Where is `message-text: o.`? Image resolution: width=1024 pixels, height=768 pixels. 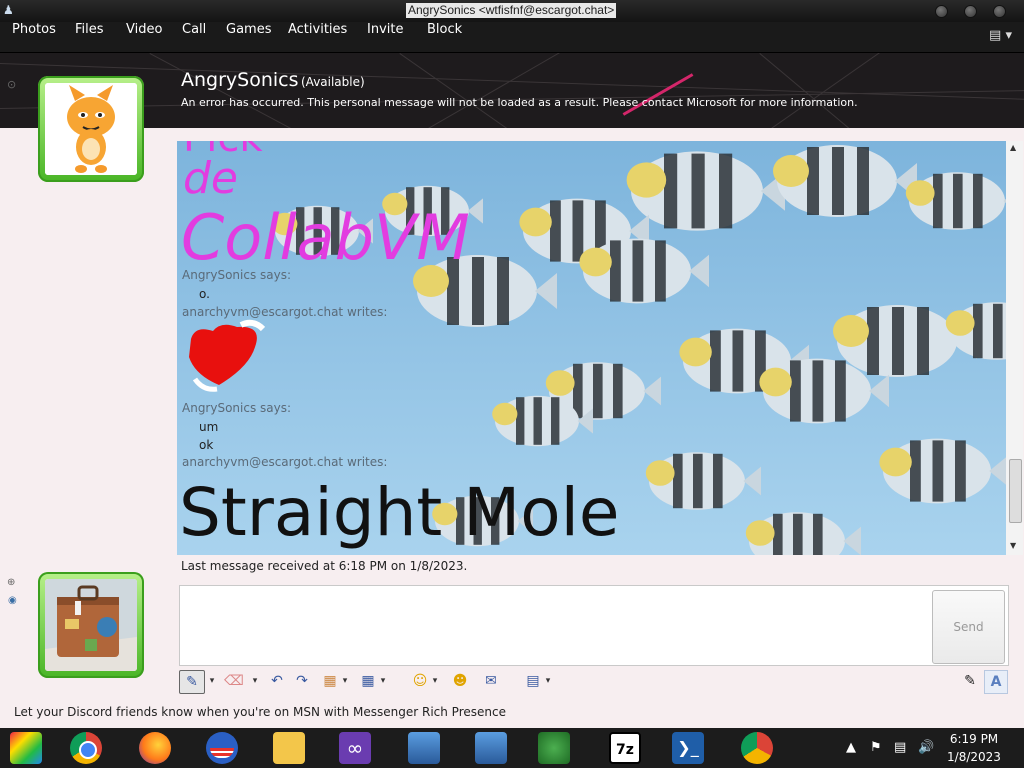 message-text: o. is located at coordinates (204, 294).